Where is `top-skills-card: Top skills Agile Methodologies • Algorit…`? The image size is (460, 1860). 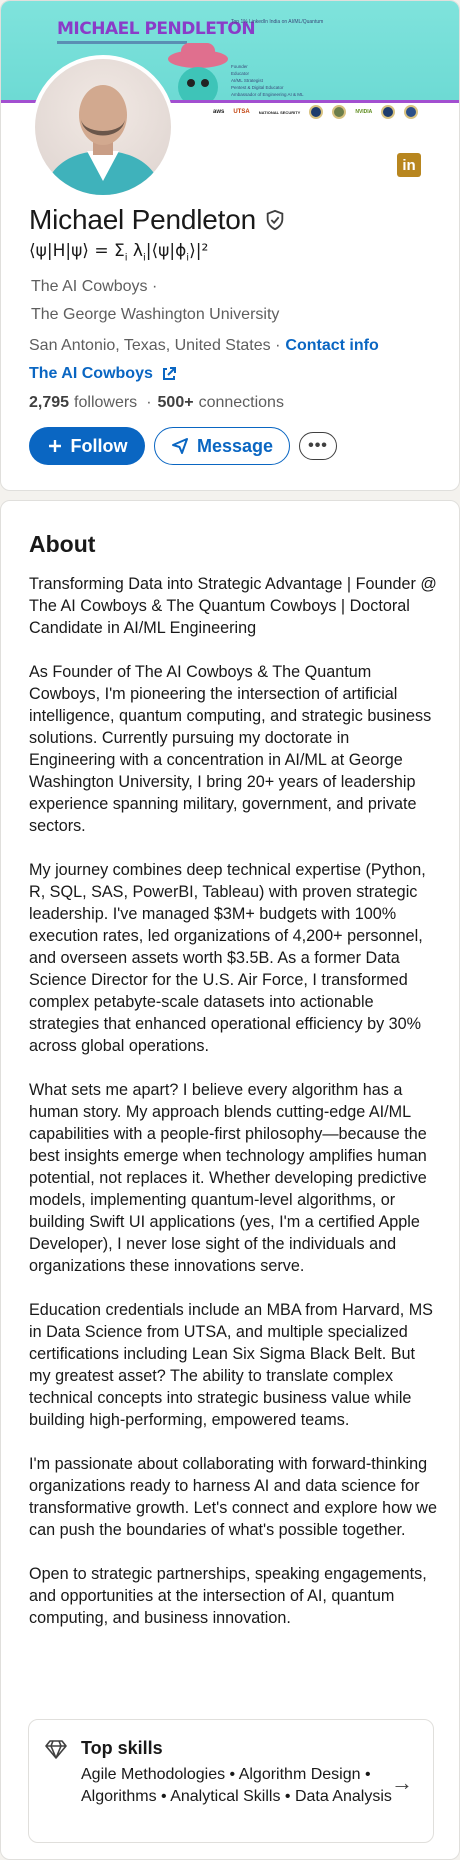
top-skills-card: Top skills Agile Methodologies • Algorit… is located at coordinates (231, 1781).